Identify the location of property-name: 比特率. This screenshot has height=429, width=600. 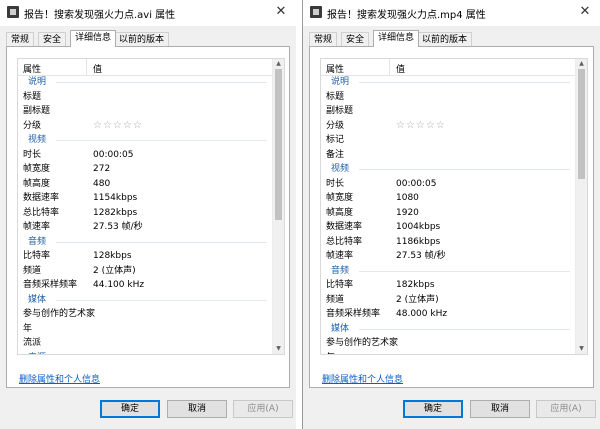
(37, 256).